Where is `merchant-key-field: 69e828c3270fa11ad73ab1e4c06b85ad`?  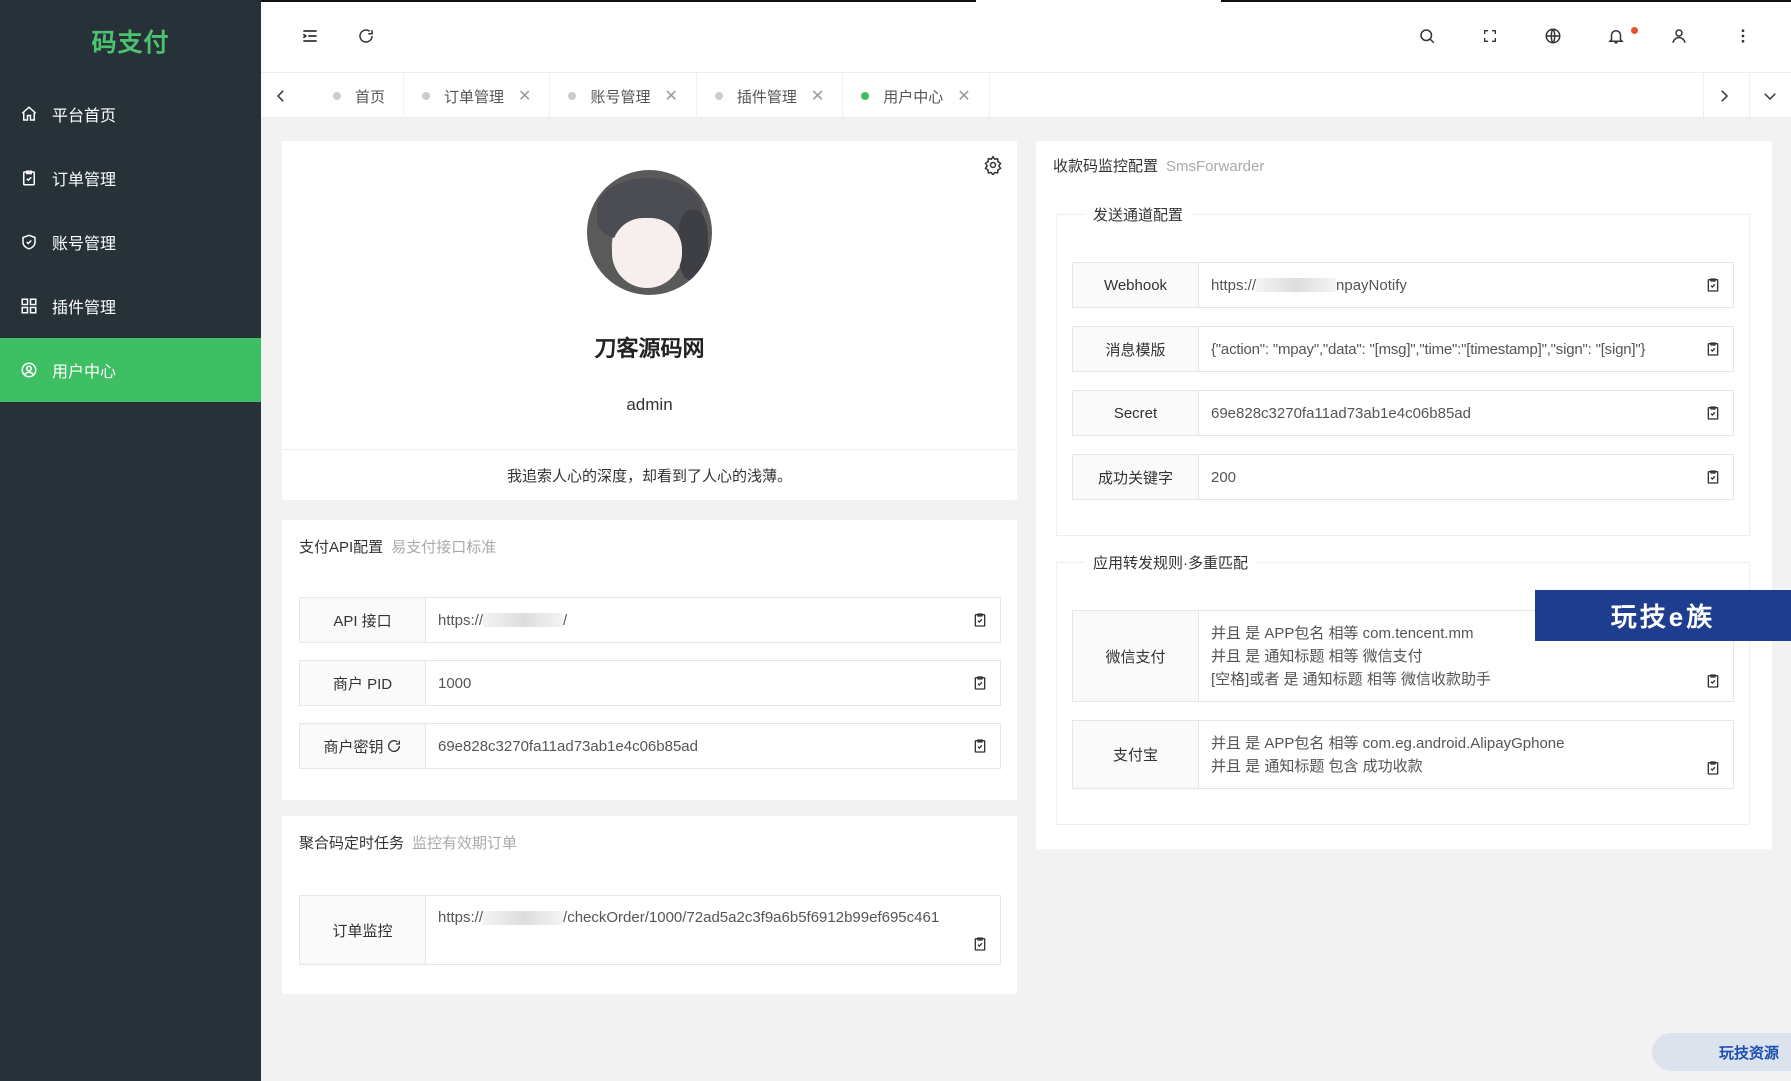 merchant-key-field: 69e828c3270fa11ad73ab1e4c06b85ad is located at coordinates (713, 746).